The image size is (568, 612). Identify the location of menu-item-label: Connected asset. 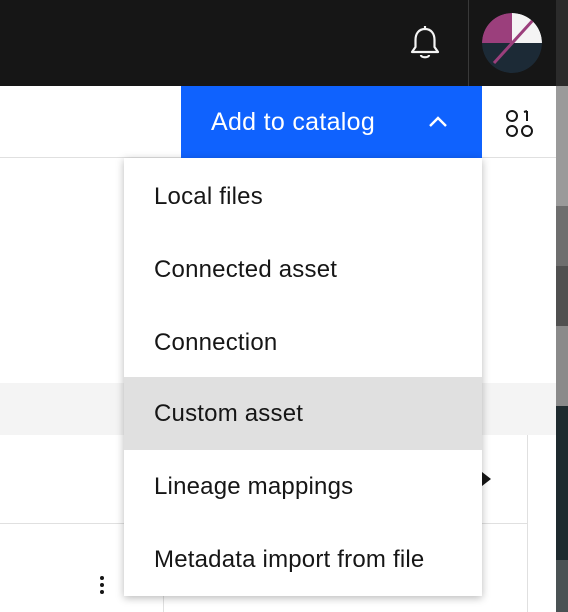
(246, 269).